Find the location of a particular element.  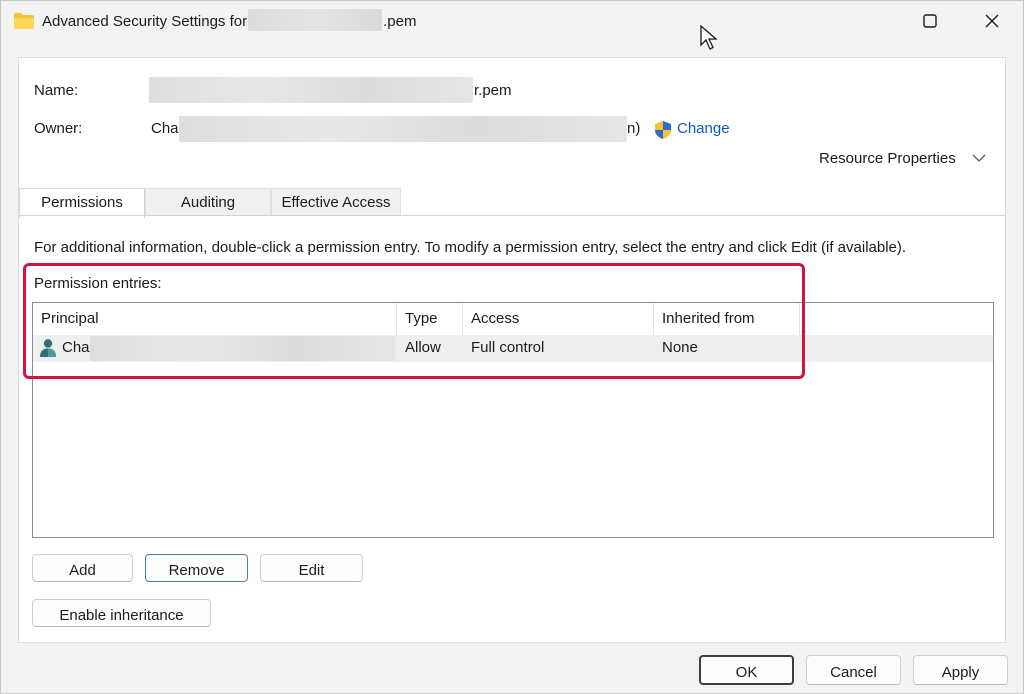

tab-effective-access: Effective Access is located at coordinates (336, 202).